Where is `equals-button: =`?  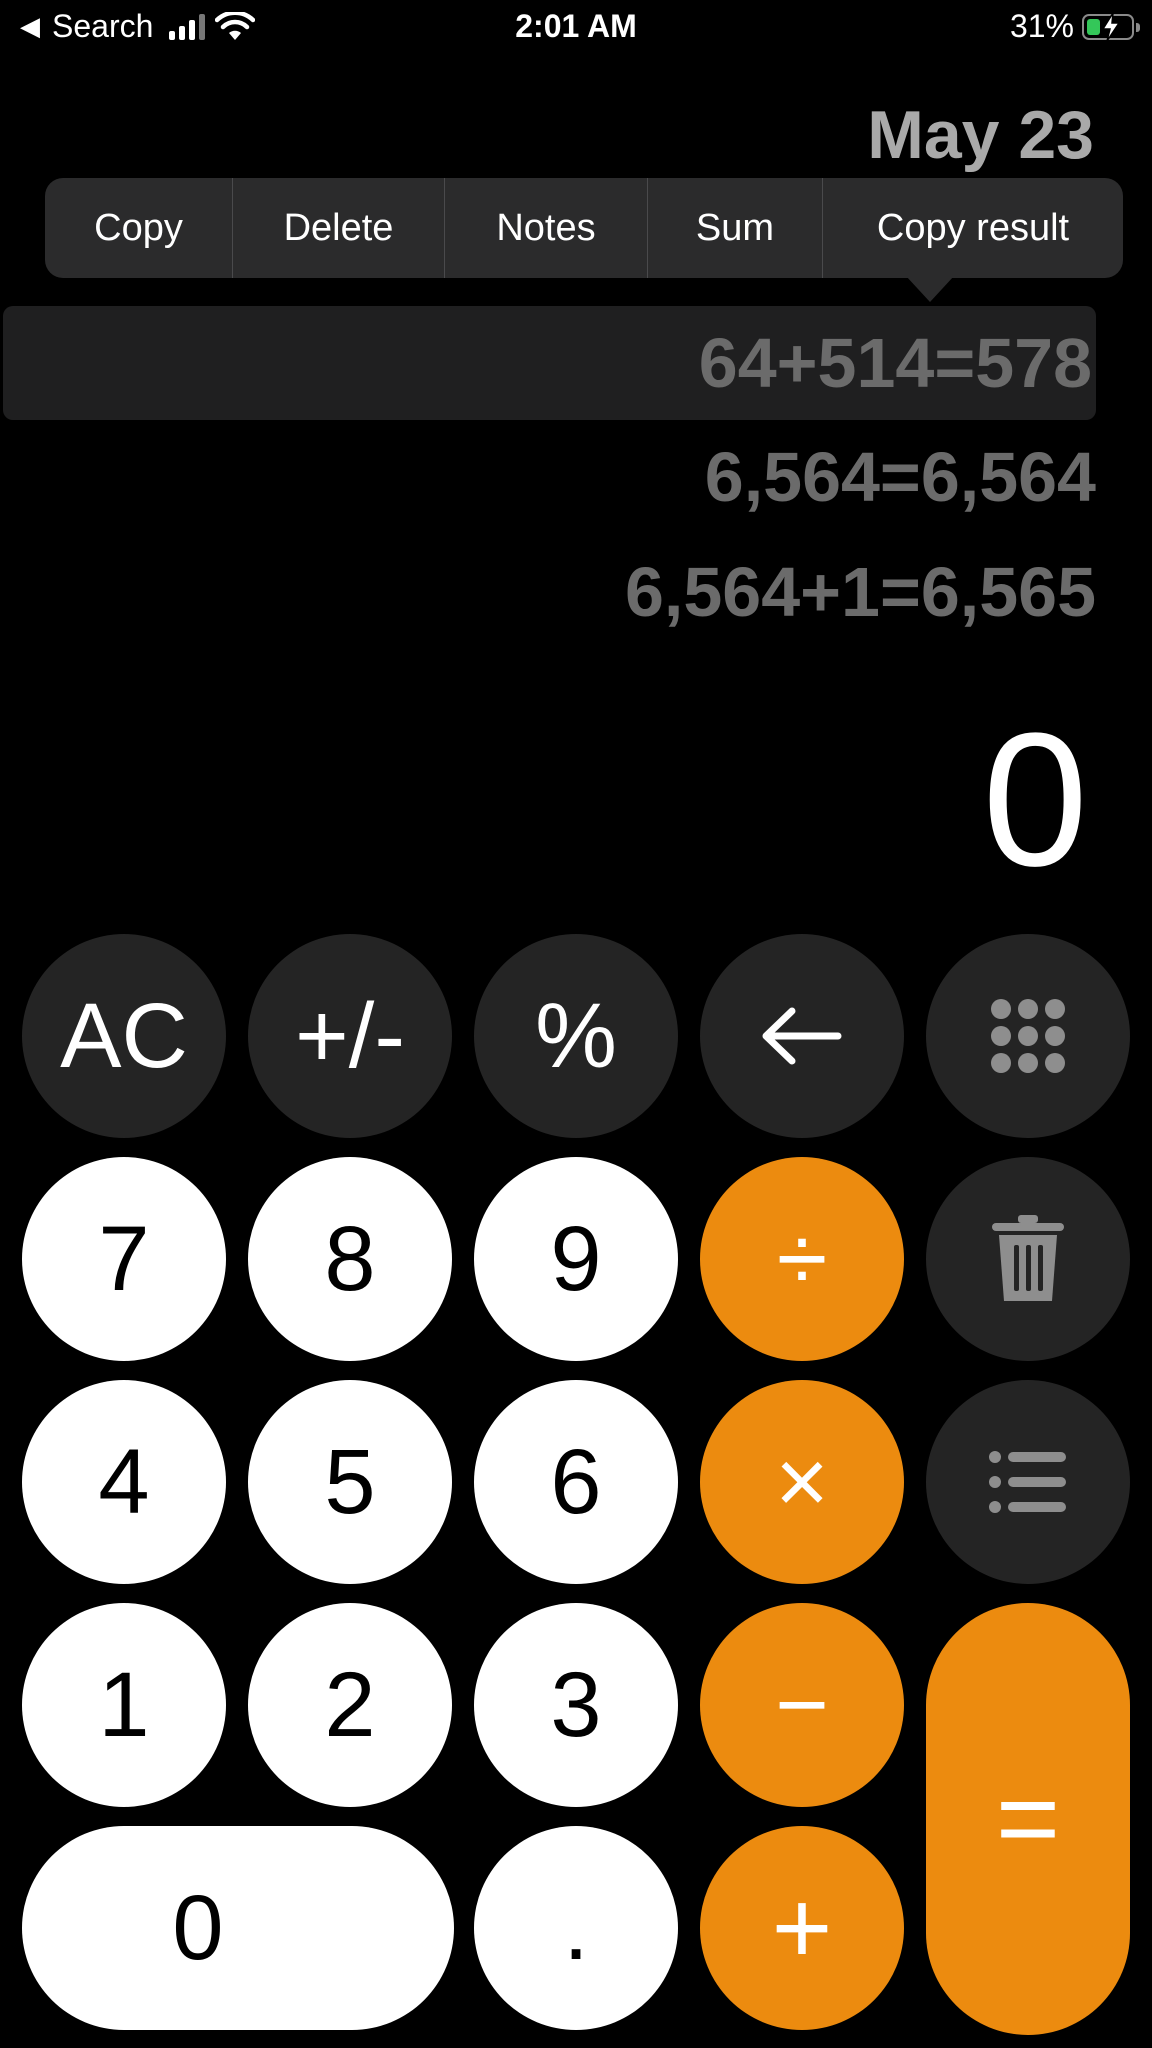
equals-button: = is located at coordinates (1028, 1819).